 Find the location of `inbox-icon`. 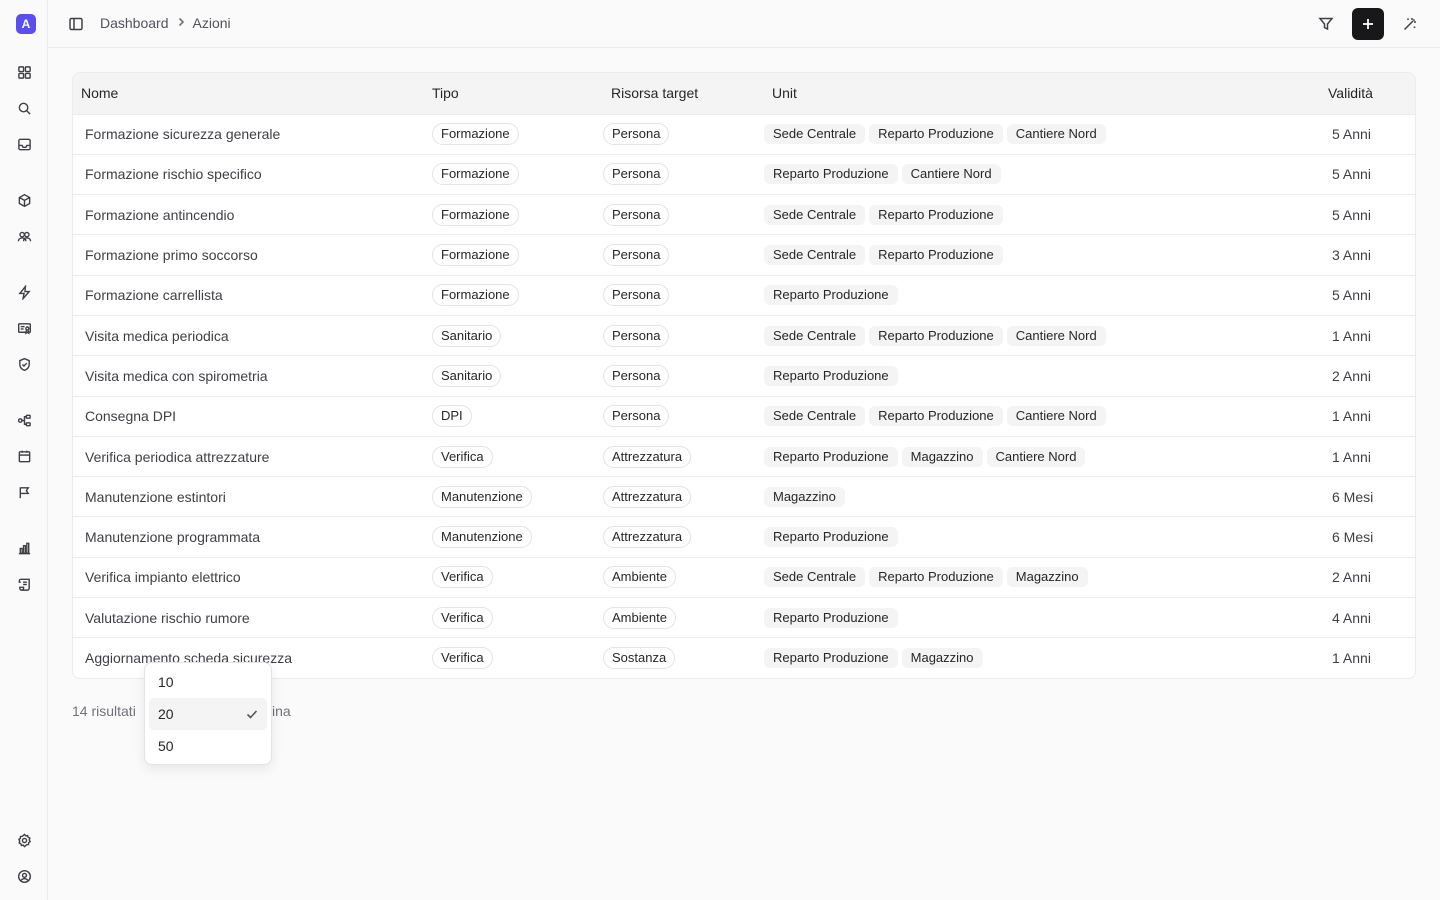

inbox-icon is located at coordinates (24, 144).